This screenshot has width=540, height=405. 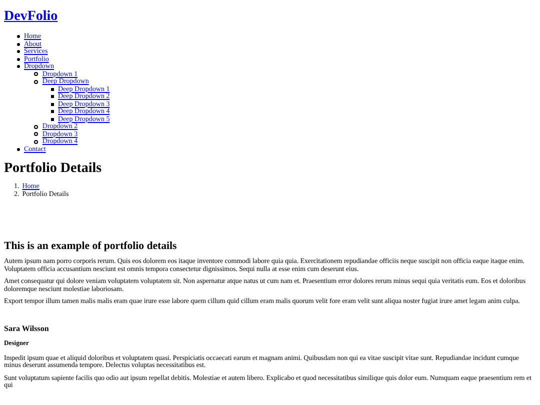 What do you see at coordinates (53, 169) in the screenshot?
I see `page-title: Portfolio Details` at bounding box center [53, 169].